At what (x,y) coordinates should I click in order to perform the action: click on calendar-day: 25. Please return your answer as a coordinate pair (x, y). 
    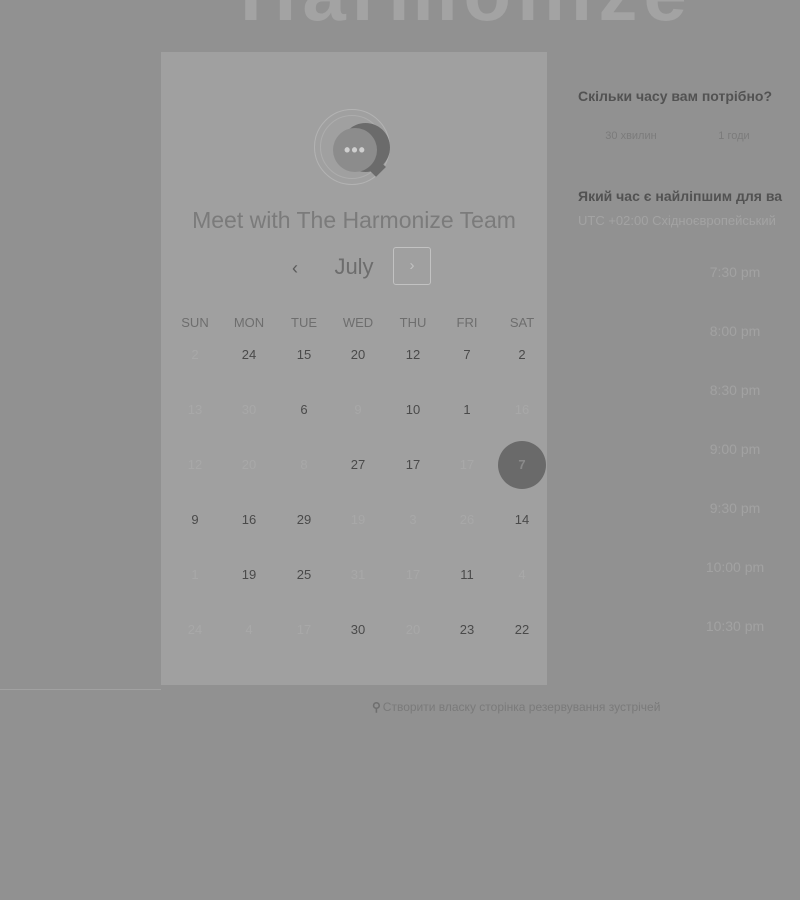
    Looking at the image, I should click on (304, 575).